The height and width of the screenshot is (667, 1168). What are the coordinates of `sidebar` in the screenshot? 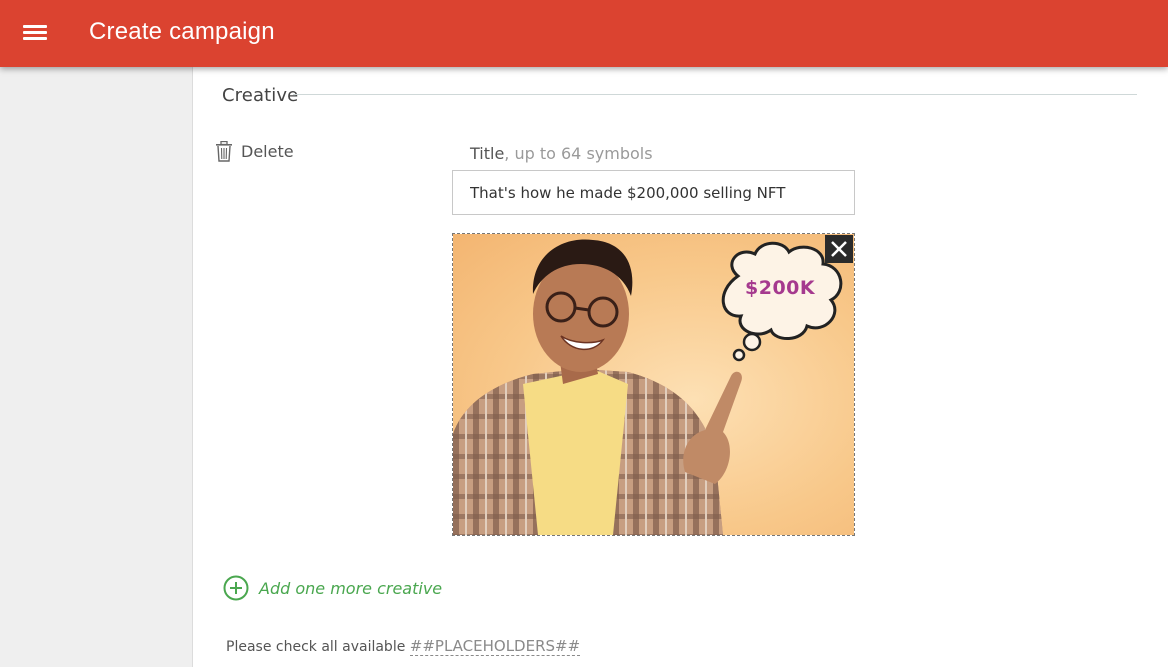 It's located at (96, 367).